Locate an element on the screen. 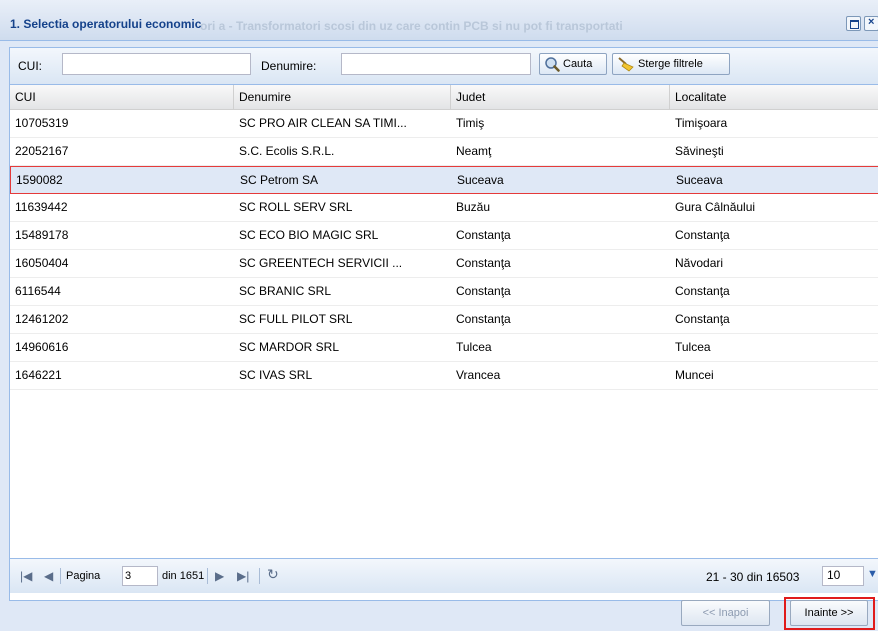 The height and width of the screenshot is (631, 878). search-icon is located at coordinates (552, 64).